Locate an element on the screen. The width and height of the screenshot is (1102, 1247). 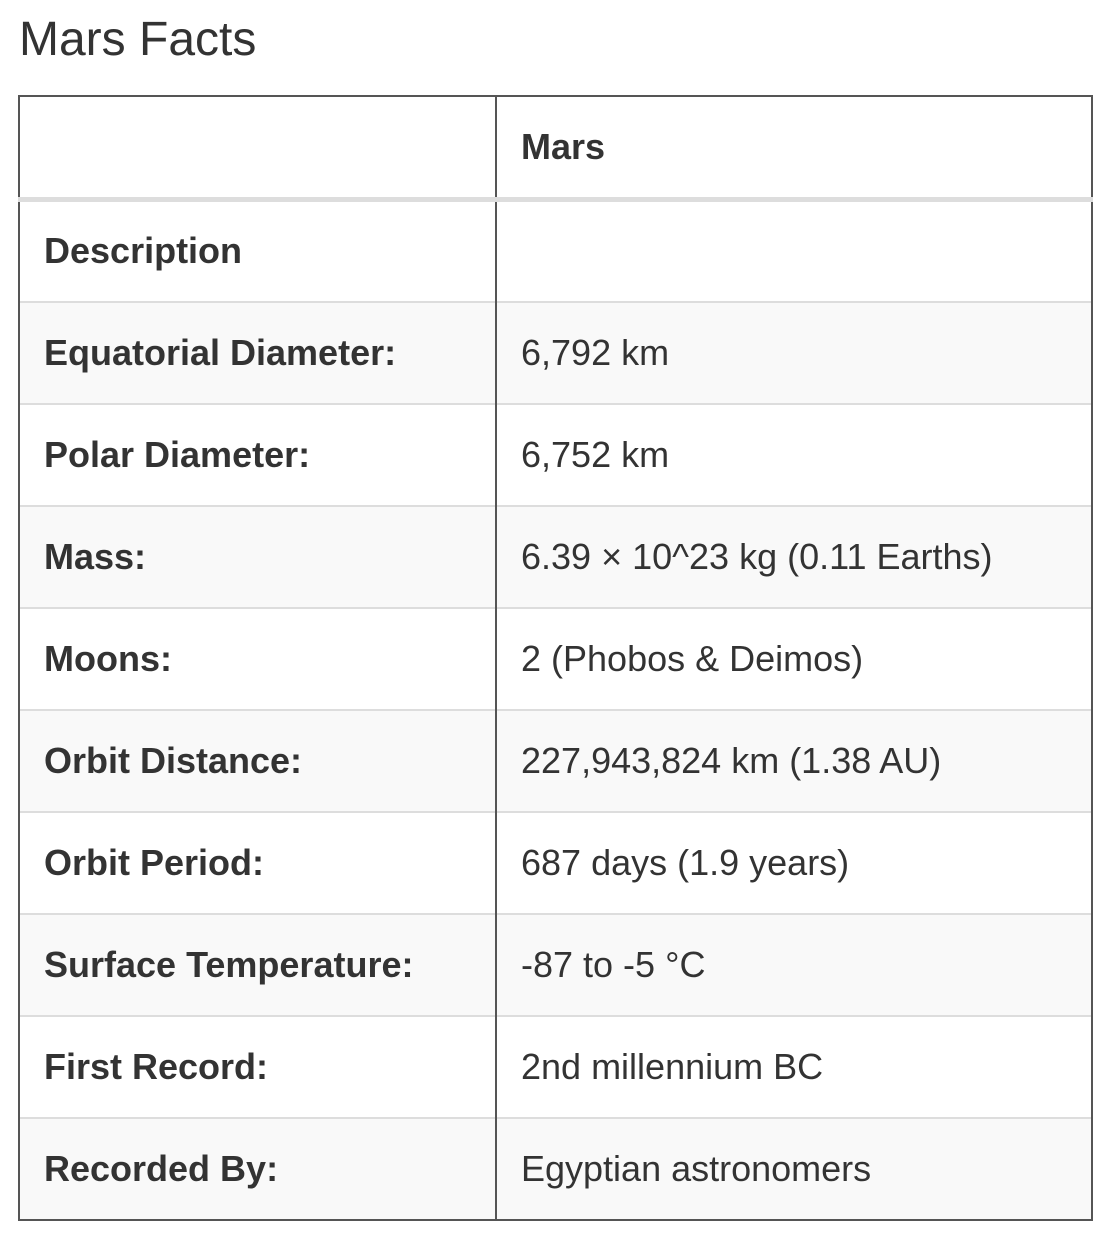
row-value: Egyptian astronomers is located at coordinates (794, 1168).